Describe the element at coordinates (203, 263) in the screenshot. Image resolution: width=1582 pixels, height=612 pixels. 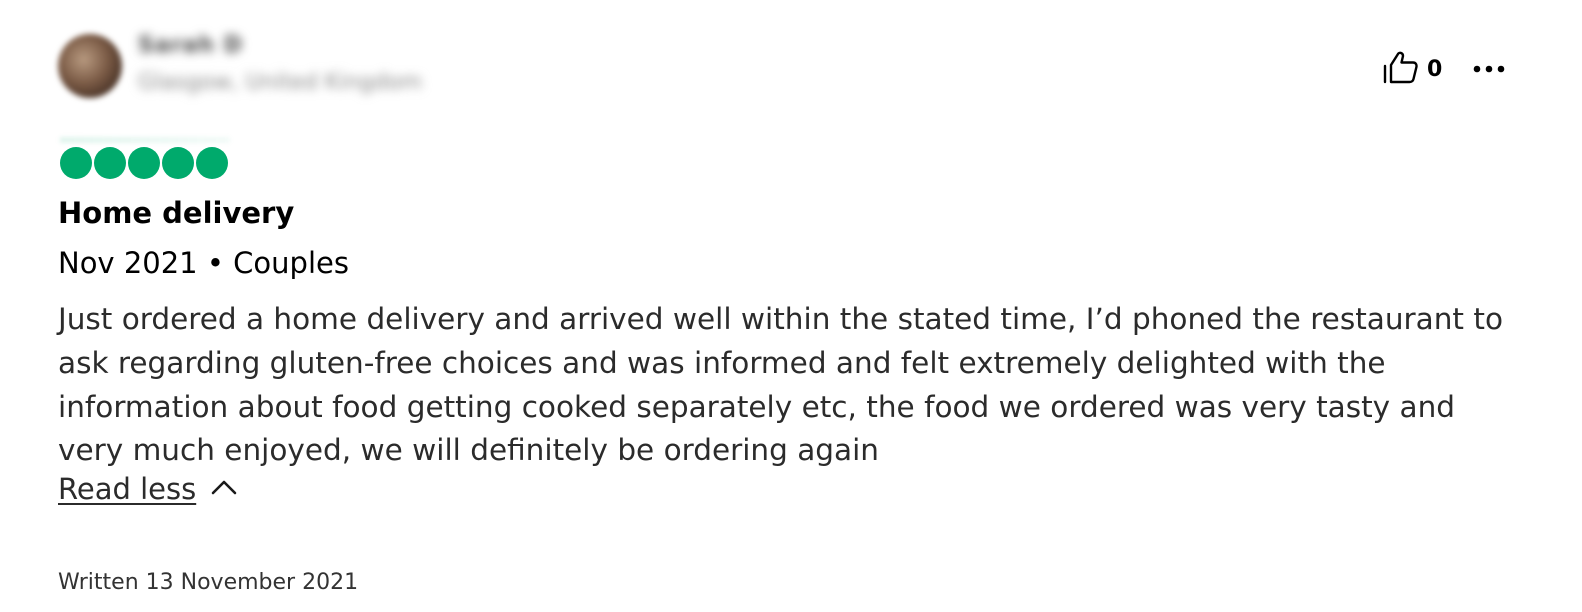
I see `visit-info: Nov 2021 • Couples` at that location.